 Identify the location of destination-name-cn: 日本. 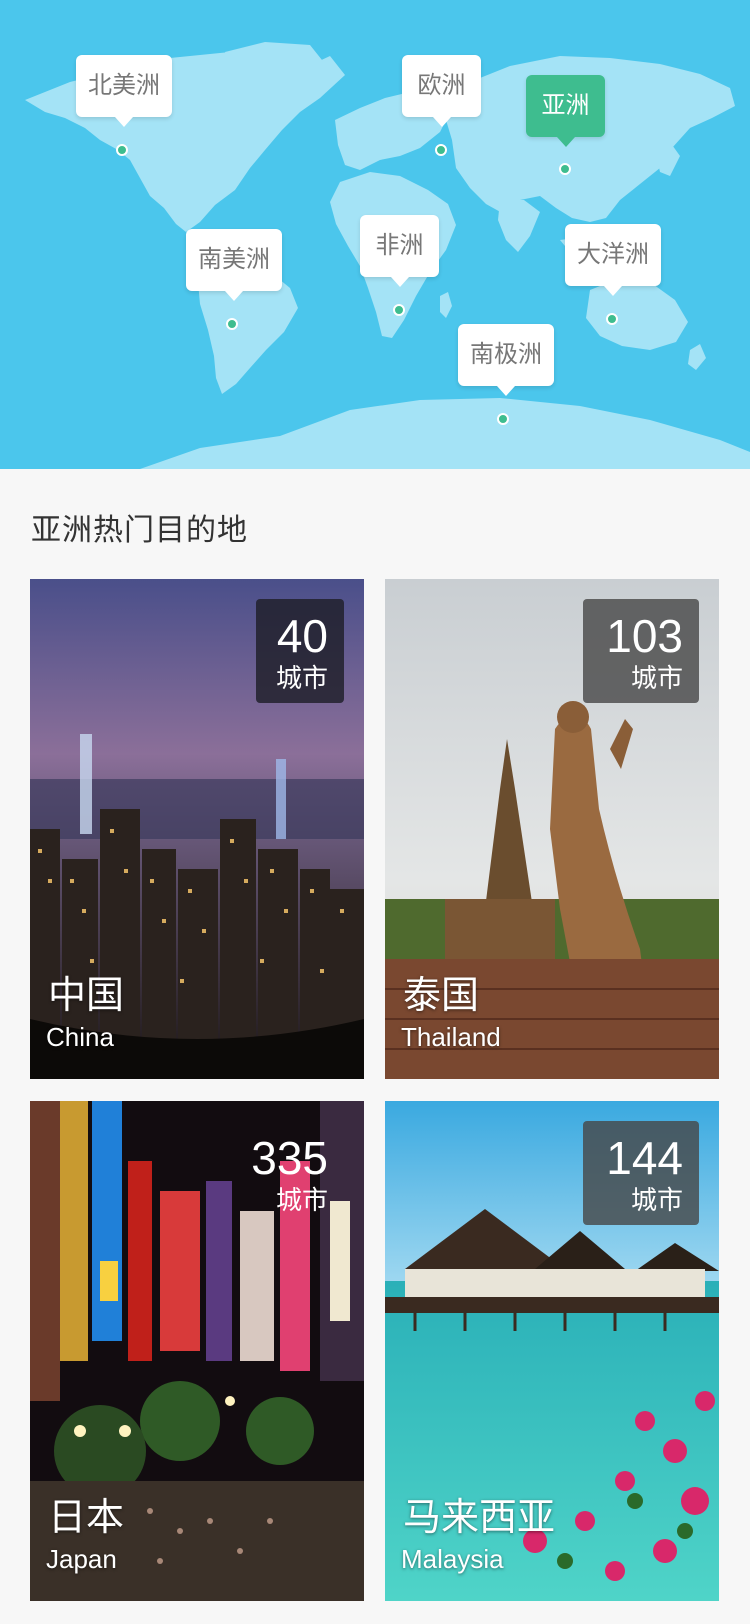
(86, 1518).